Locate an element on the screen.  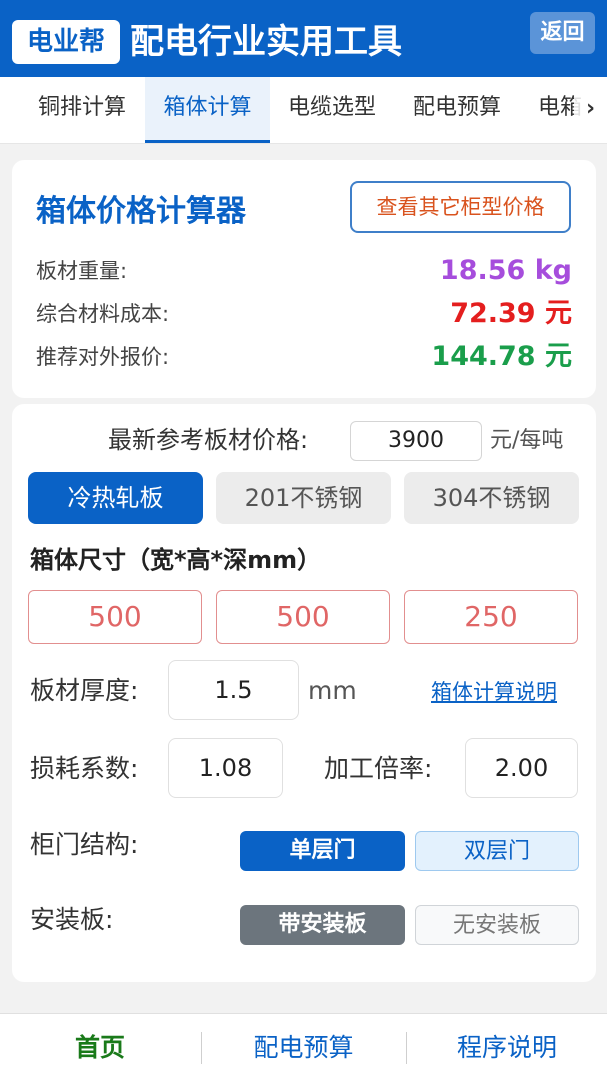
depth-input: 250 is located at coordinates (491, 617).